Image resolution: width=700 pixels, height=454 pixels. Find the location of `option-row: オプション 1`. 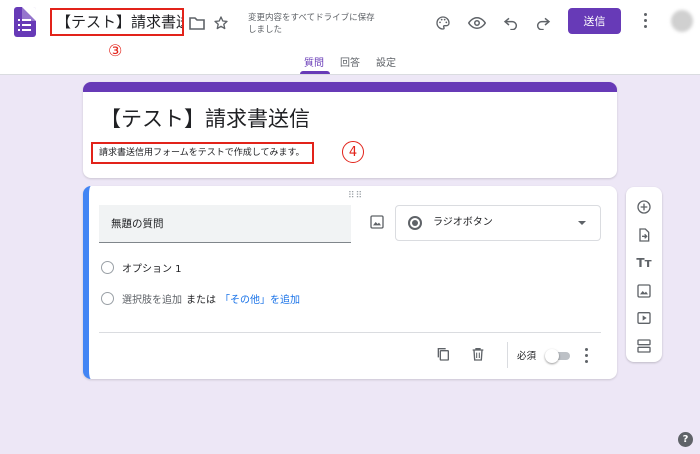

option-row: オプション 1 is located at coordinates (141, 267).